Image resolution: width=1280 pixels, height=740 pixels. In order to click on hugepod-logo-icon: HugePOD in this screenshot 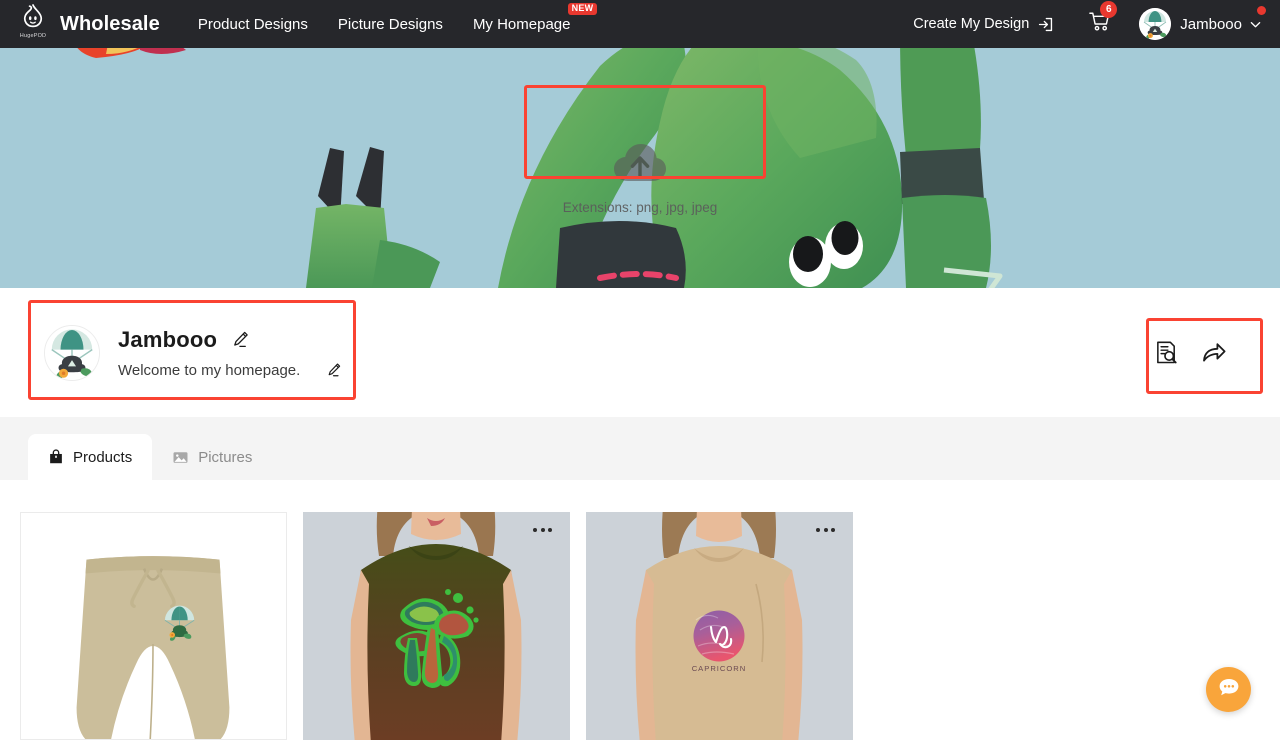, I will do `click(33, 24)`.